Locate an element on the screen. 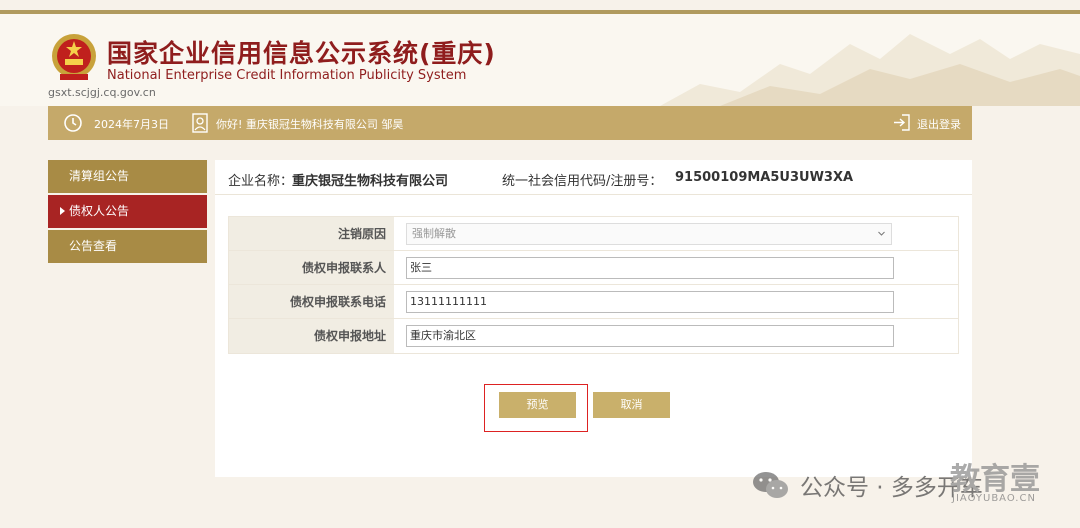  user-greeting: 你好! 重庆银冠生物科技有限公司 邹昊 is located at coordinates (310, 124).